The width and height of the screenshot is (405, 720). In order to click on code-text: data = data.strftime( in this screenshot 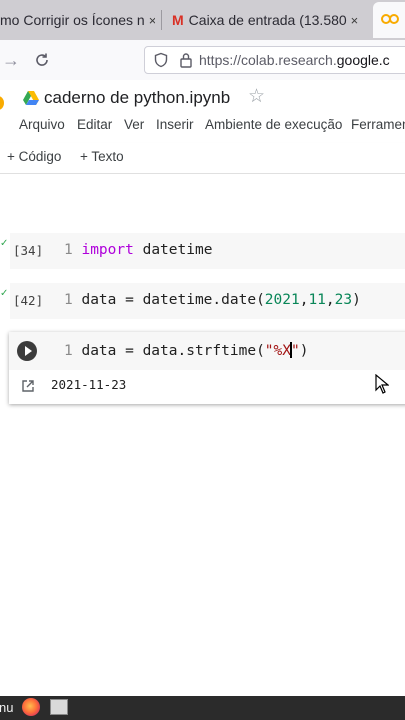, I will do `click(173, 351)`.